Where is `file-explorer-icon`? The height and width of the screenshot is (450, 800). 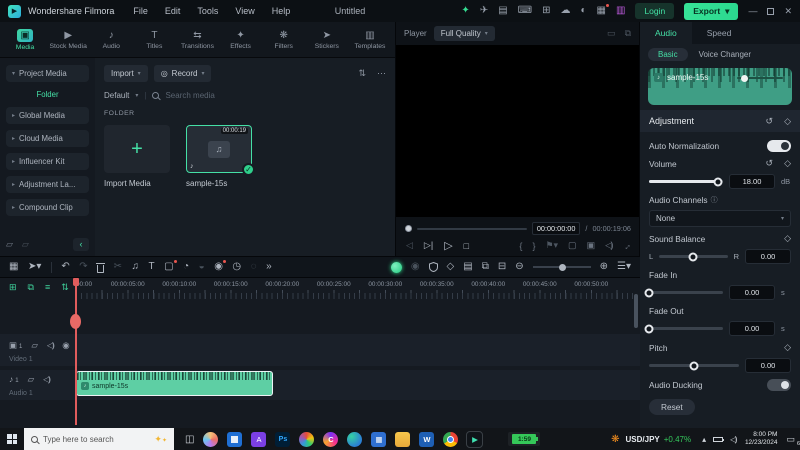 file-explorer-icon is located at coordinates (403, 439).